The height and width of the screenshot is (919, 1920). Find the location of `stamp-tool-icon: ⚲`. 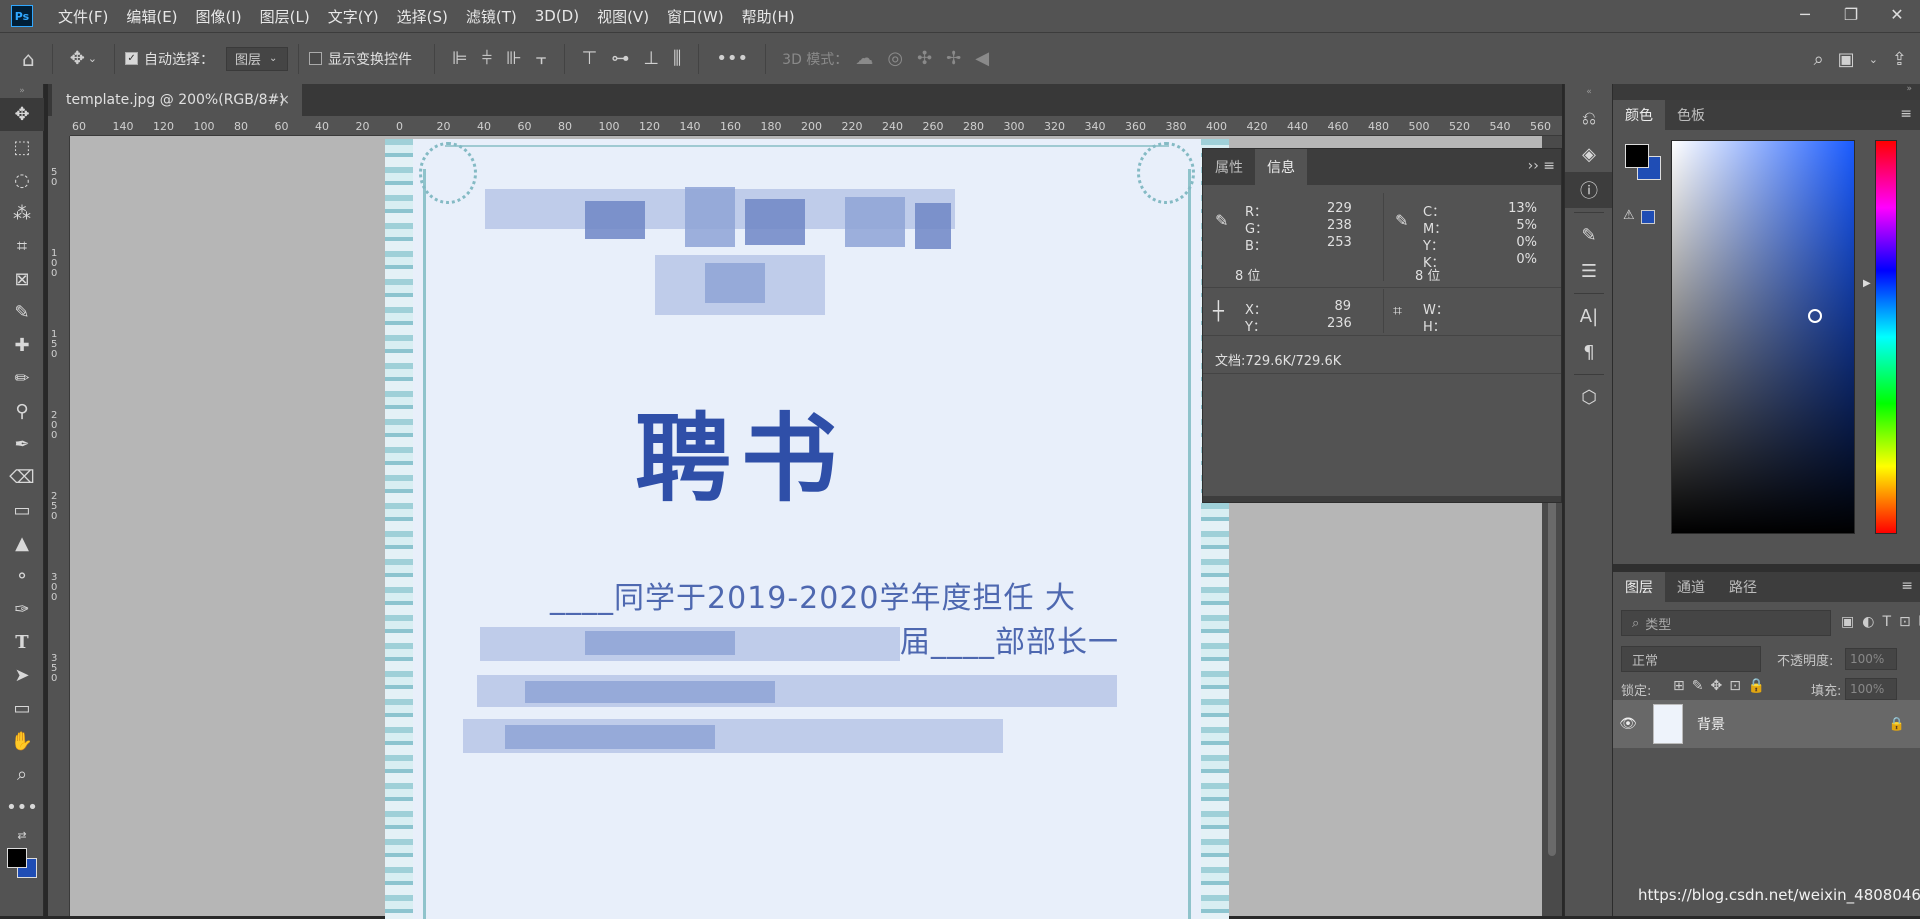

stamp-tool-icon: ⚲ is located at coordinates (22, 411).